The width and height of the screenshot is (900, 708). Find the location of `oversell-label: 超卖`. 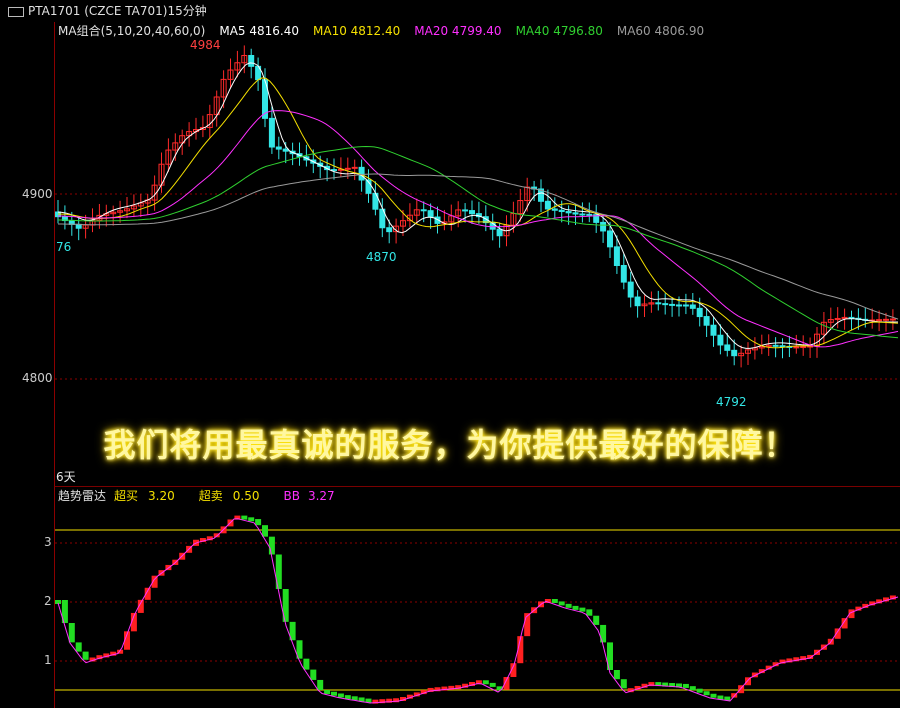

oversell-label: 超卖 is located at coordinates (210, 496).